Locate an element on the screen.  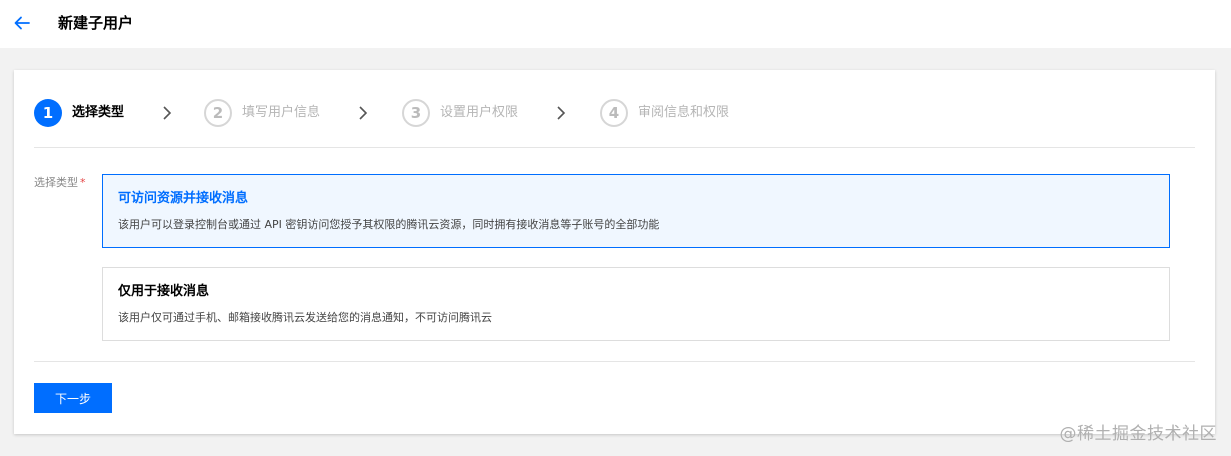
step-1-label: 选择类型 is located at coordinates (98, 112).